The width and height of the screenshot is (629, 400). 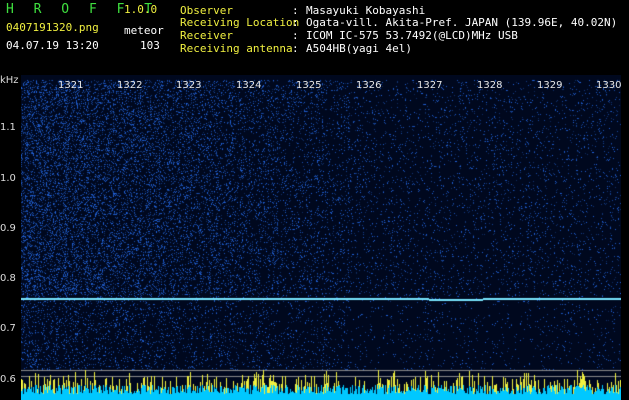 I want to click on time-tick-1324: 1324, so click(x=249, y=85).